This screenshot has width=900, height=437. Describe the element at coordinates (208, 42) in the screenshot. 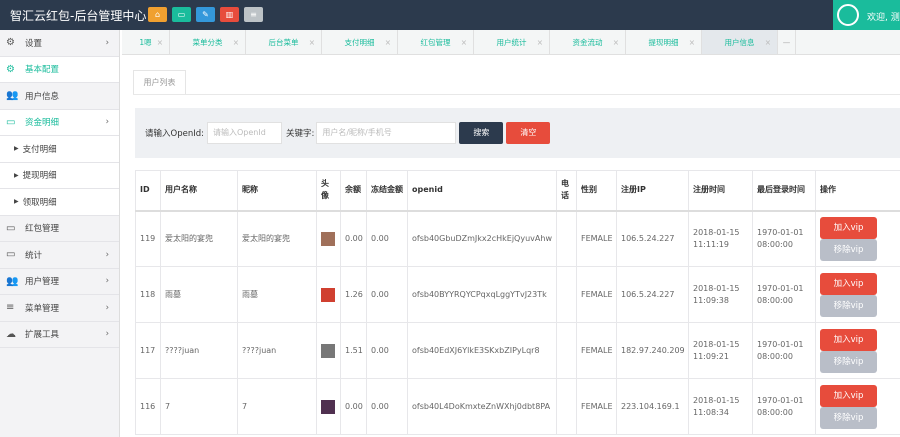

I see `tab-item: 菜单分类 ×` at that location.